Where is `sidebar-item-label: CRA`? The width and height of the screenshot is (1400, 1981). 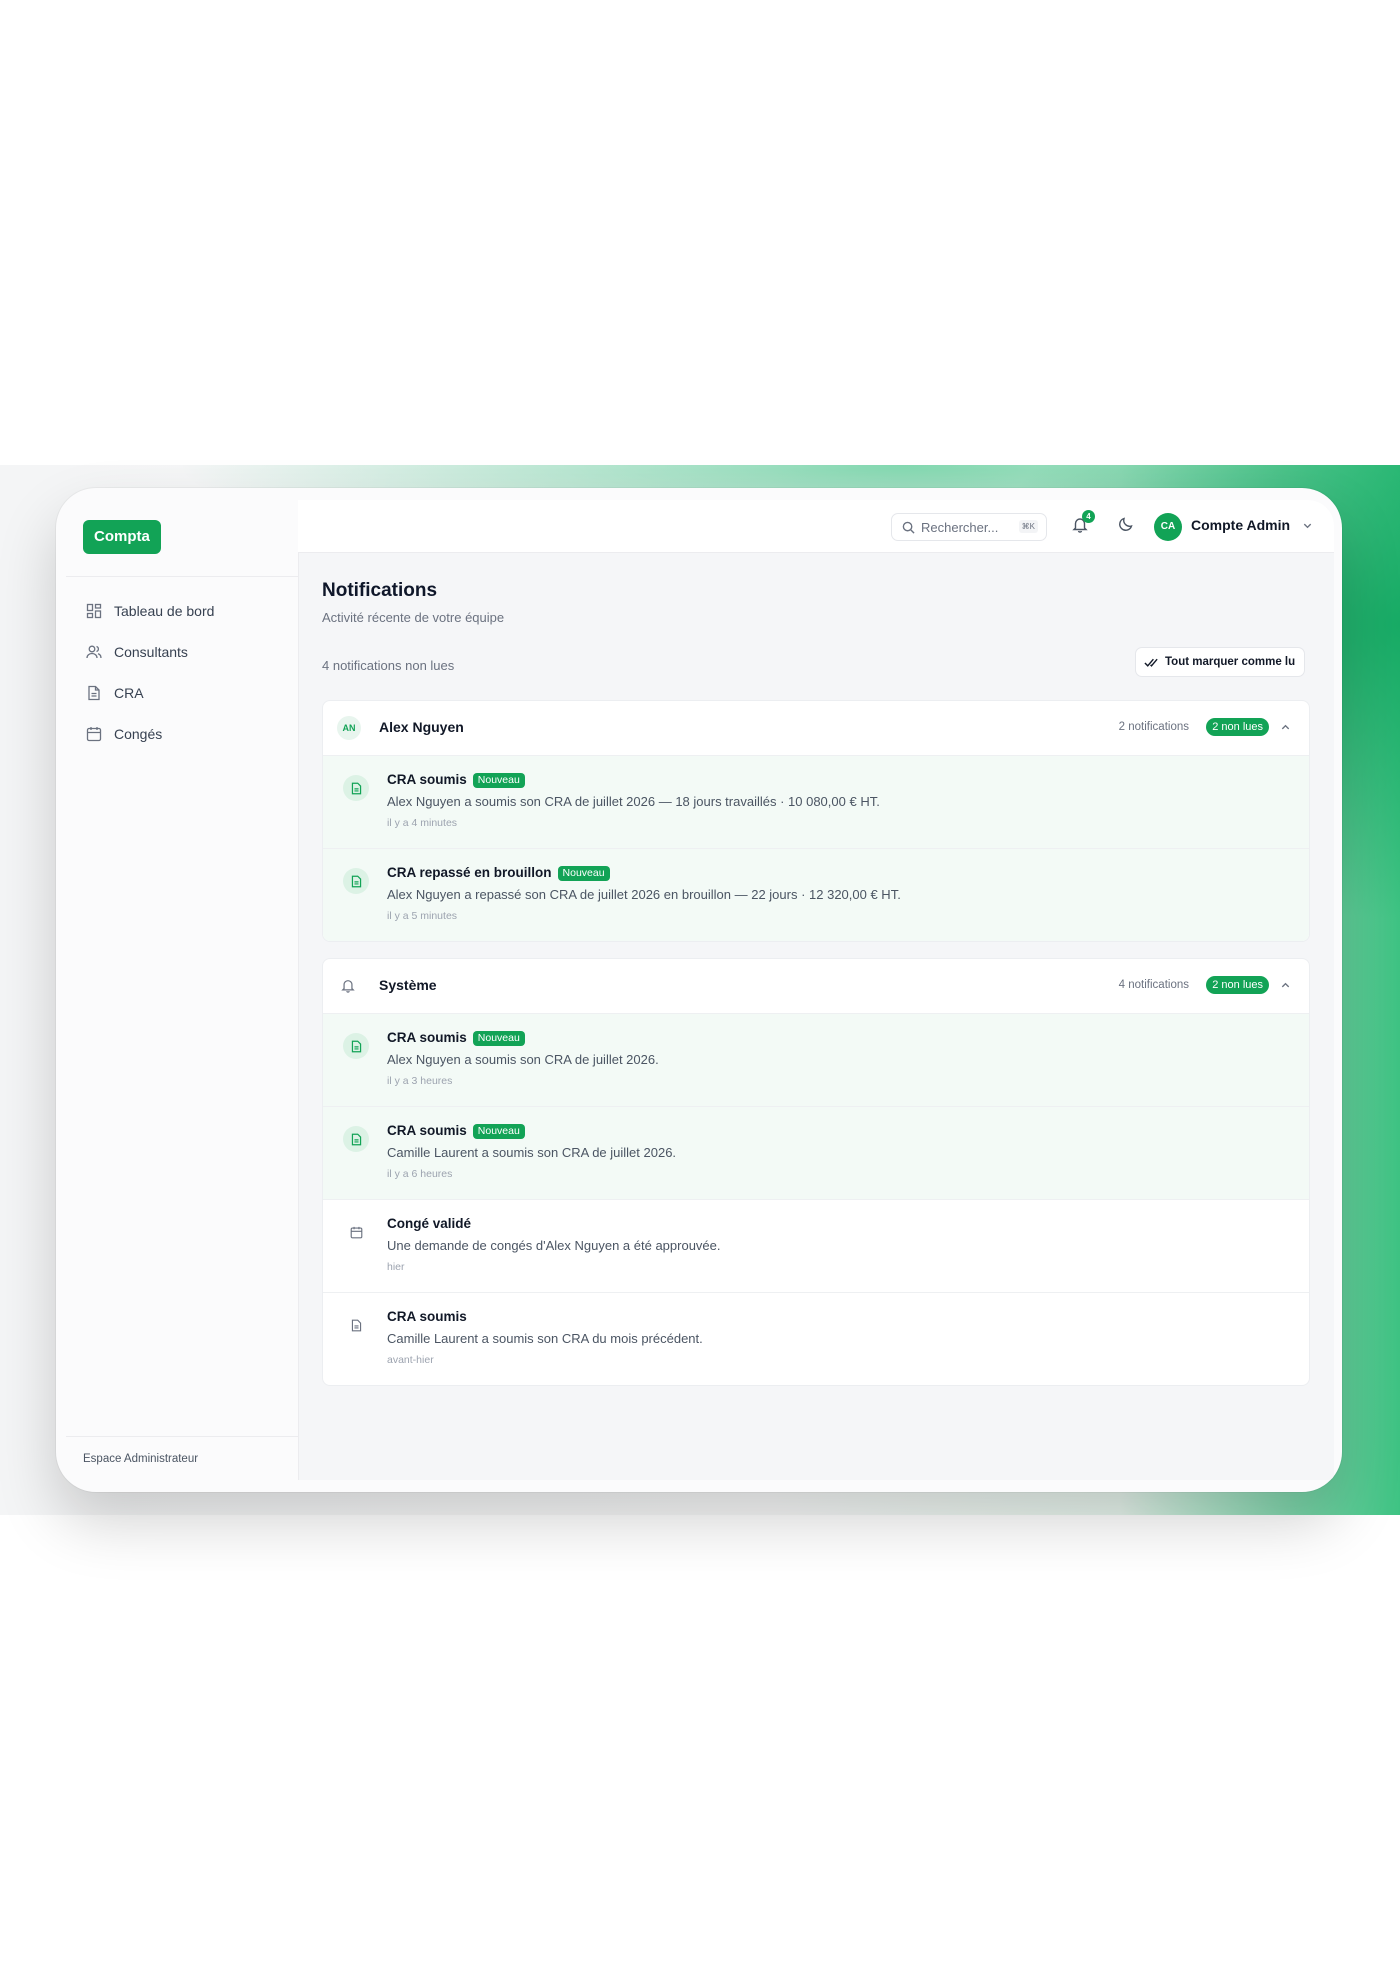
sidebar-item-label: CRA is located at coordinates (129, 692).